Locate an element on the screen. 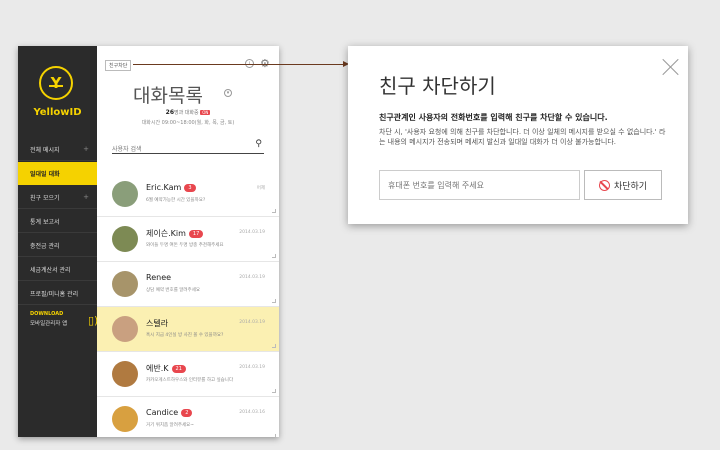  list-item: Candice 2 거기 위치좀 알려주세요~ 2014.03.16 is located at coordinates (188, 417).